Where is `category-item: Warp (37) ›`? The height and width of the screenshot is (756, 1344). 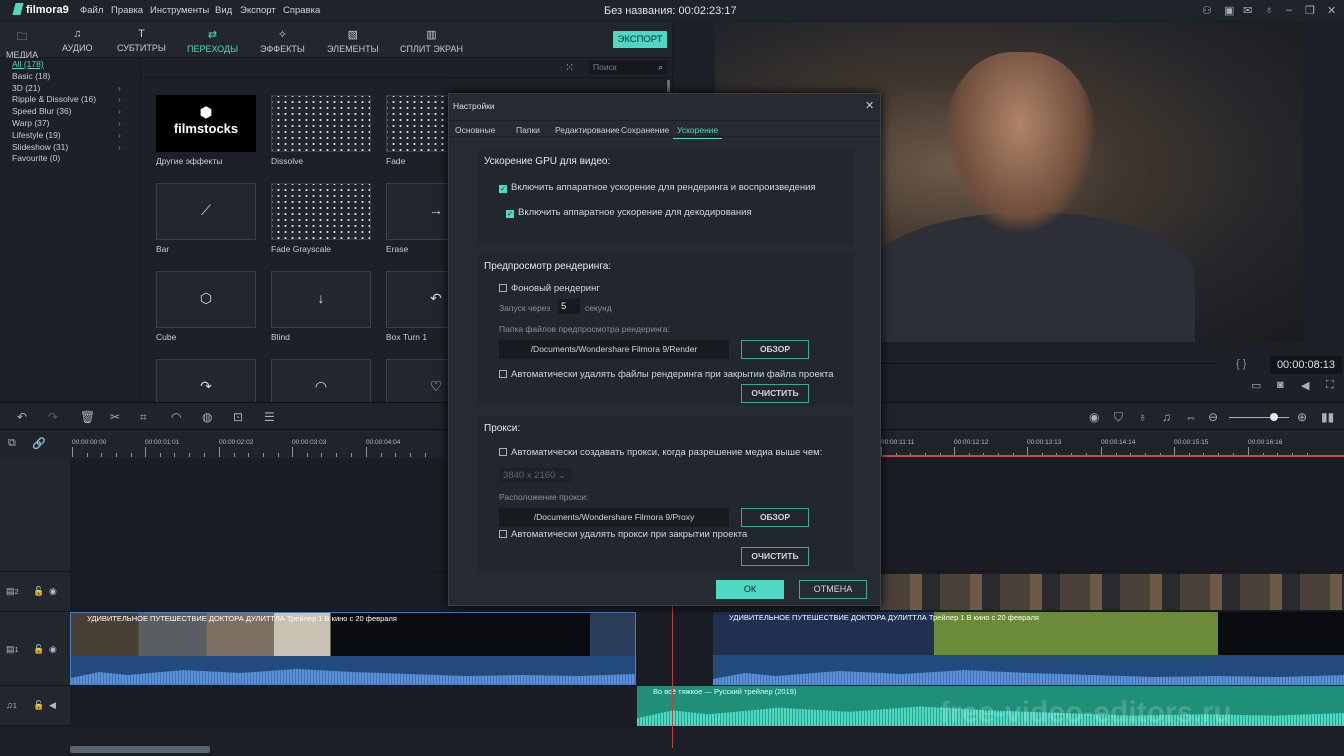 category-item: Warp (37) › is located at coordinates (72, 123).